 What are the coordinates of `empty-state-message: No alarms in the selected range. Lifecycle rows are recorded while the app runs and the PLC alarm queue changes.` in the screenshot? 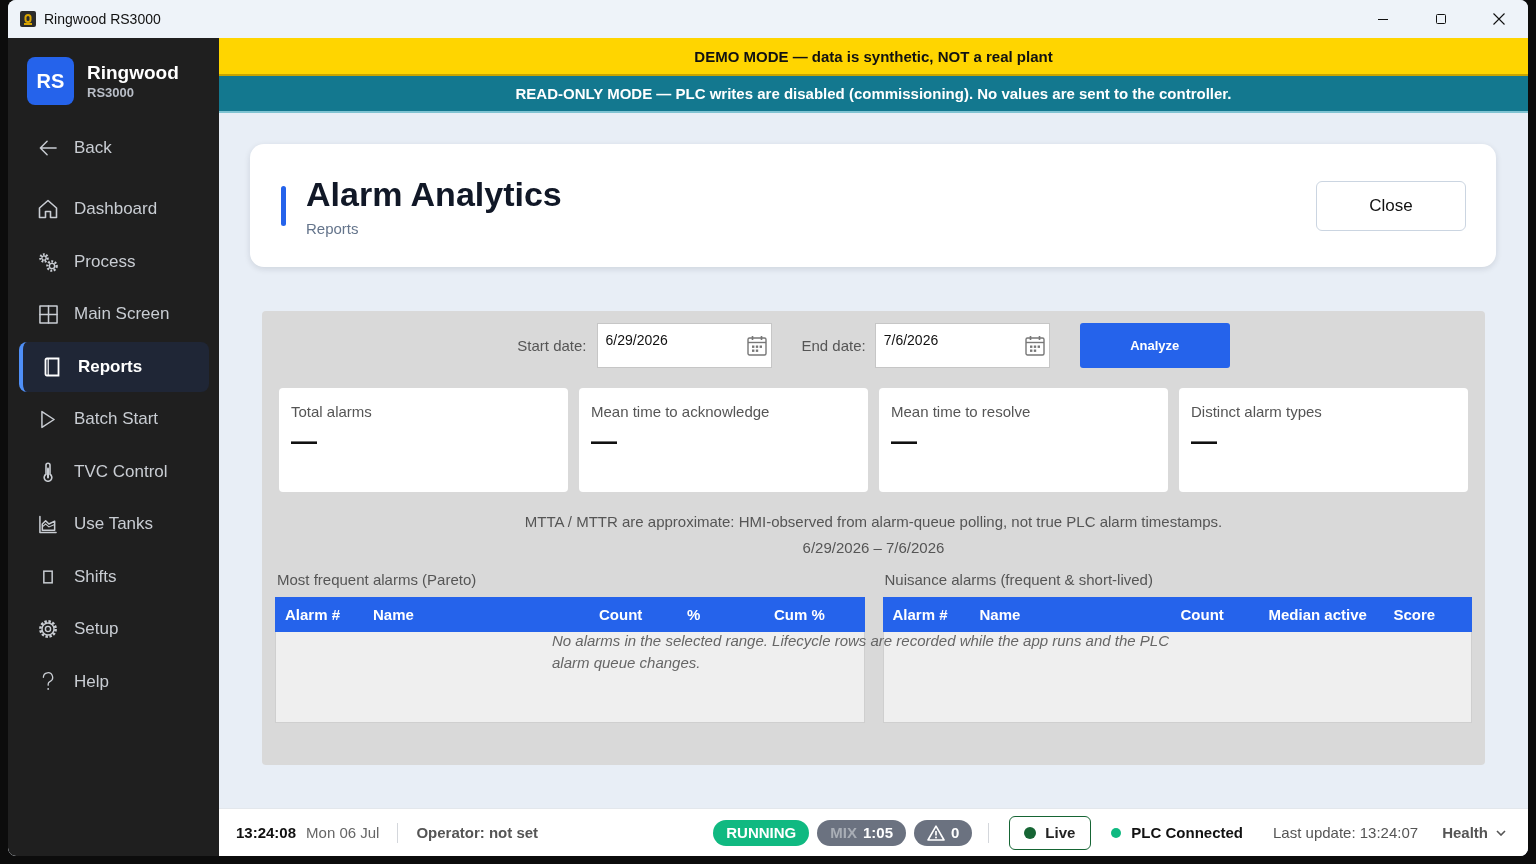 It's located at (861, 652).